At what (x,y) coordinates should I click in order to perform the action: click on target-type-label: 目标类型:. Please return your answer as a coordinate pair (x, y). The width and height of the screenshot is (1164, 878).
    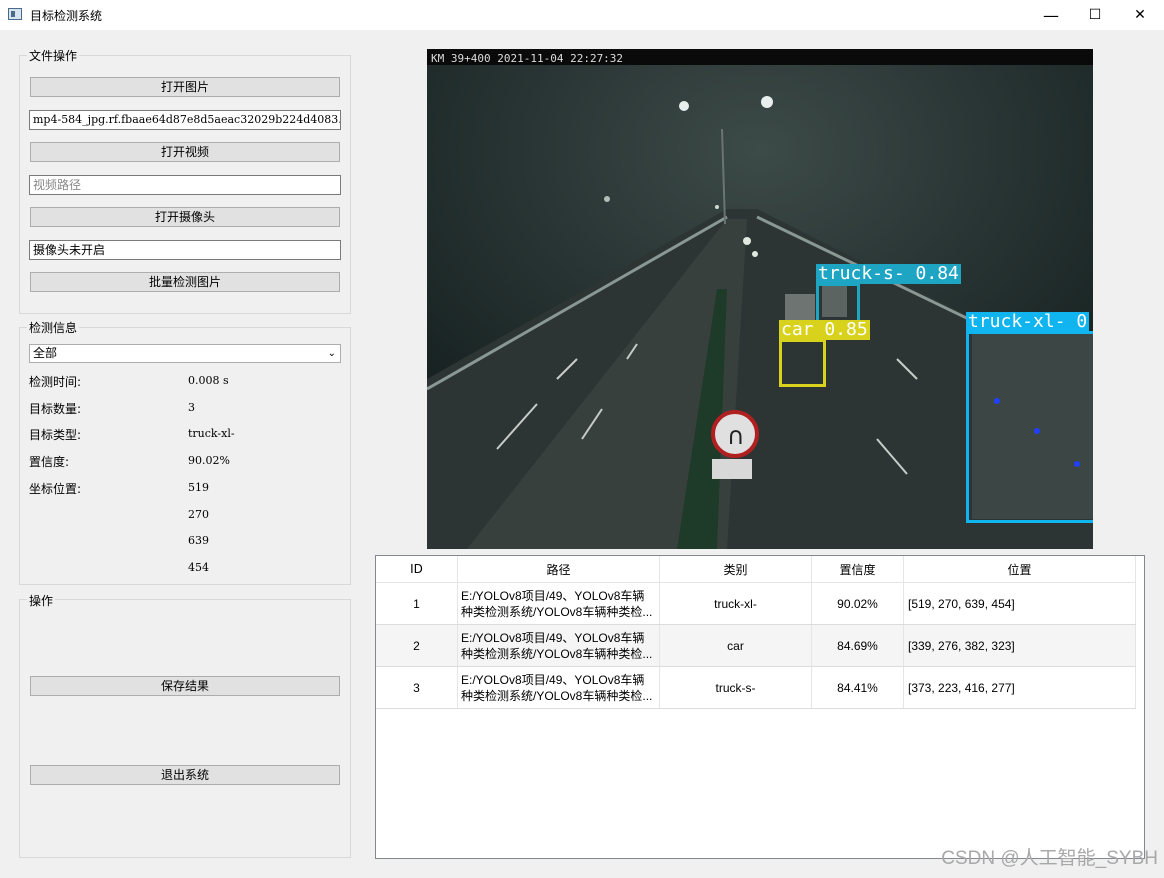
    Looking at the image, I should click on (55, 435).